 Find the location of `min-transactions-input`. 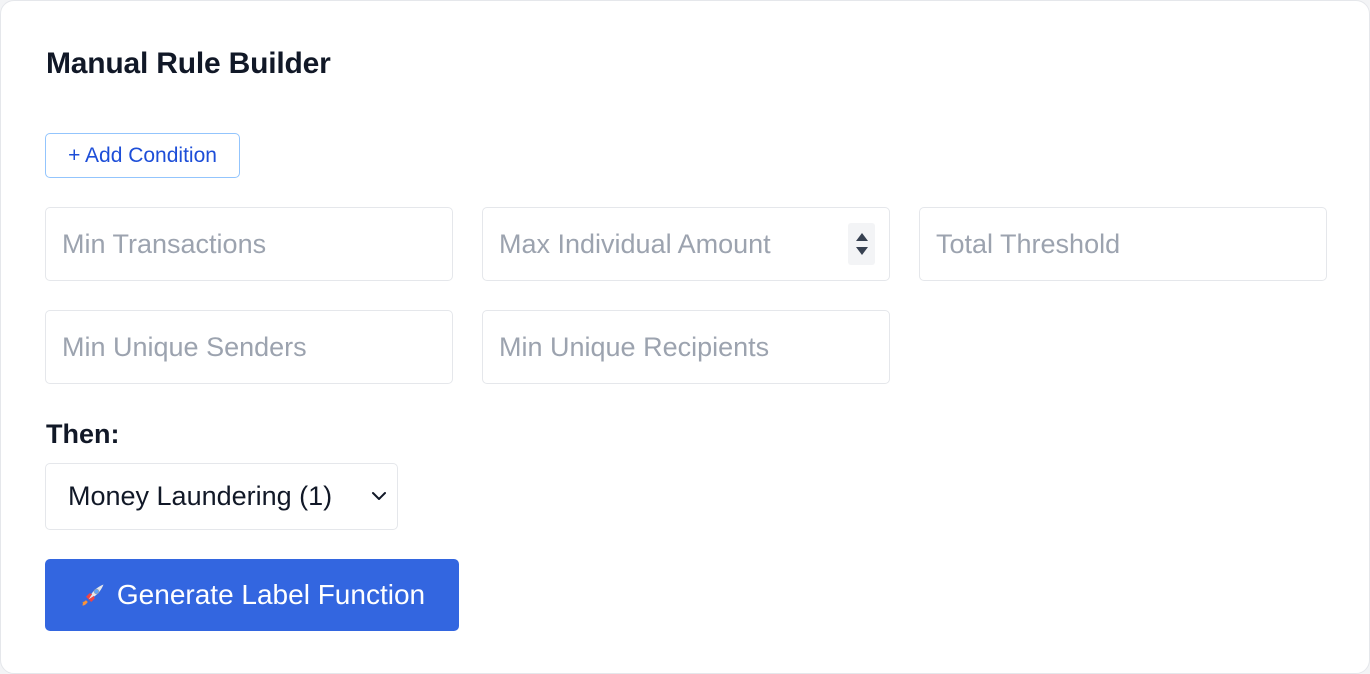

min-transactions-input is located at coordinates (249, 244).